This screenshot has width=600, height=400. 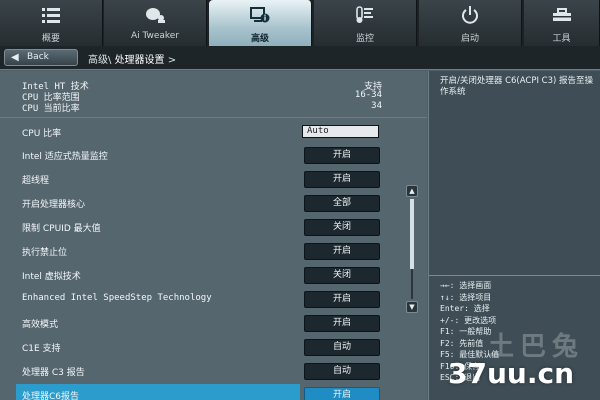 I want to click on option-label: 处理器C6报告, so click(x=51, y=396).